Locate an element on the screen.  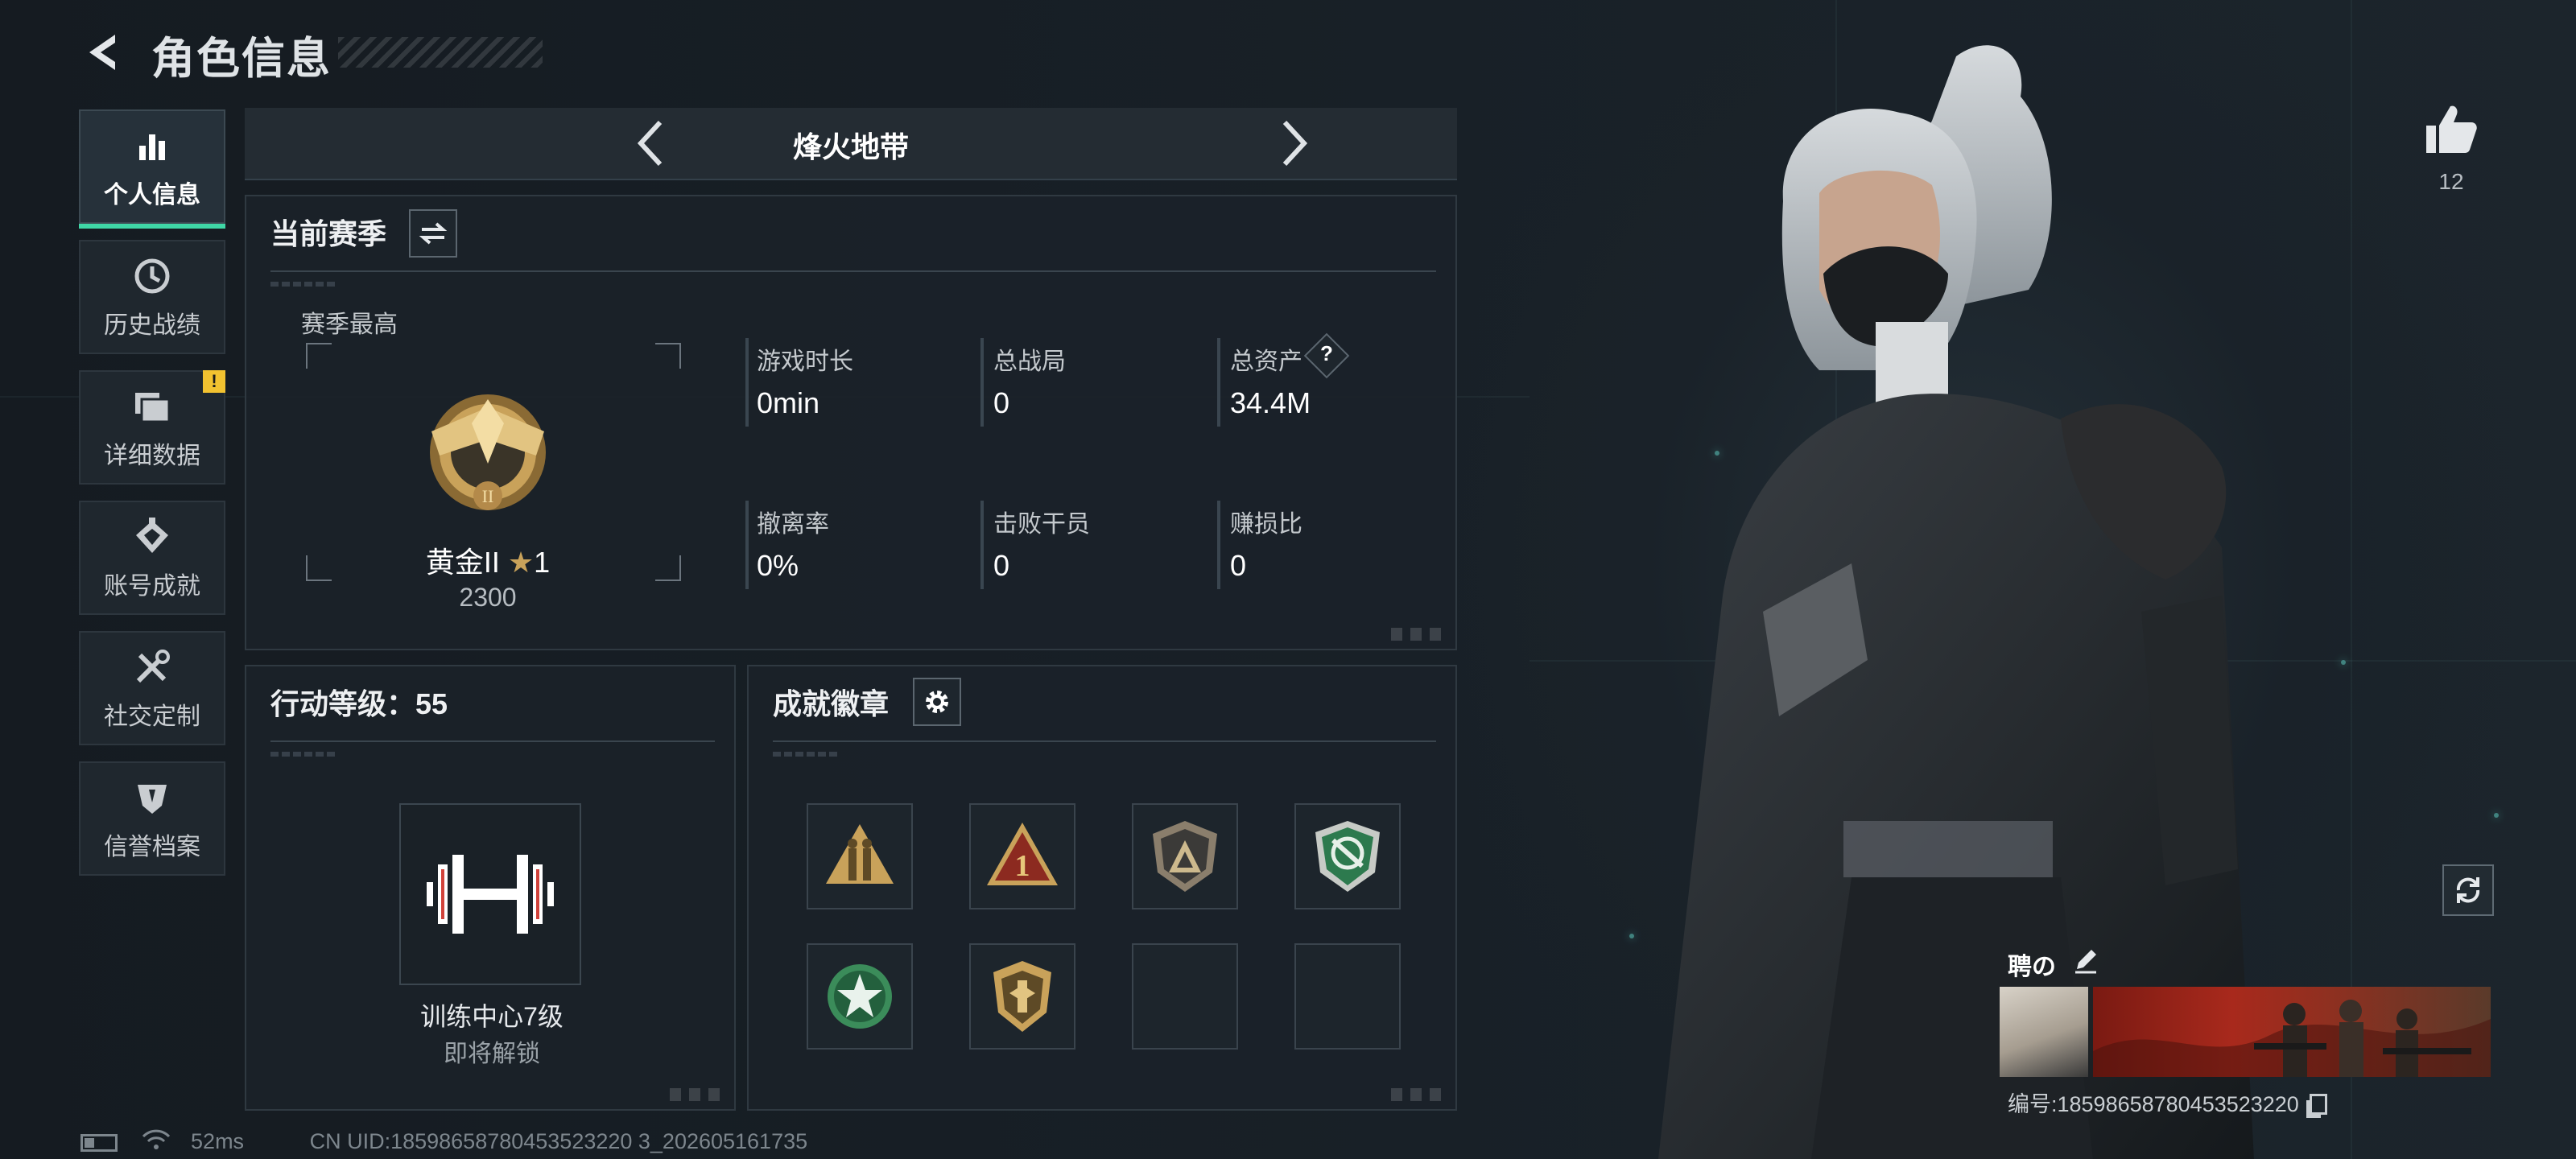
badge-settings-button is located at coordinates (937, 702).